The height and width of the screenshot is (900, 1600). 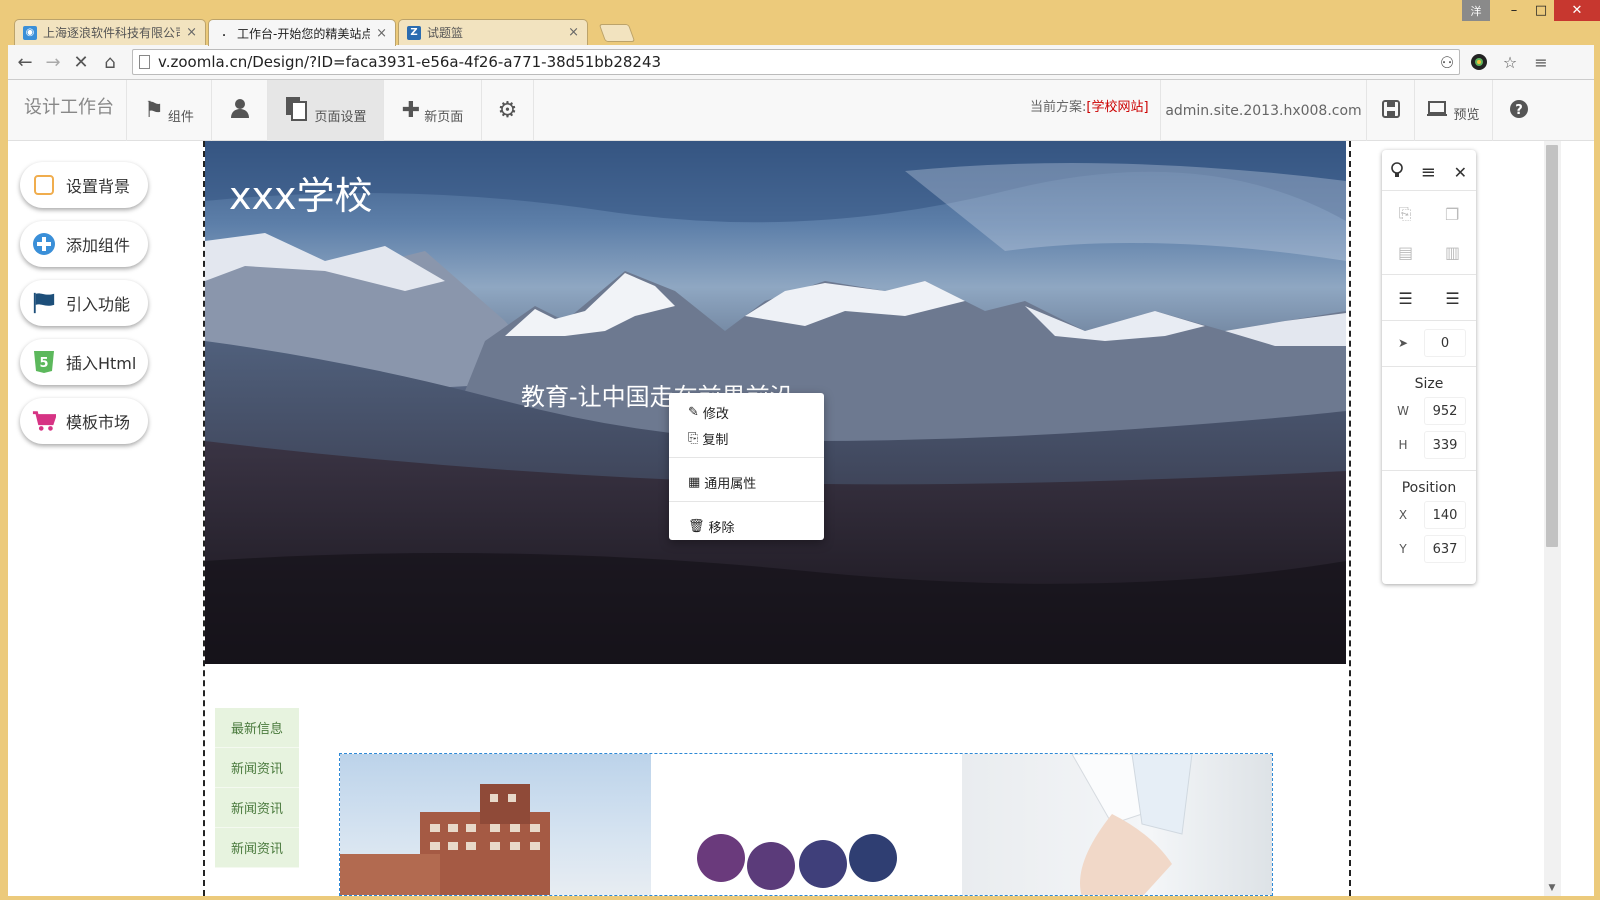 What do you see at coordinates (806, 824) in the screenshot?
I see `image-gallery` at bounding box center [806, 824].